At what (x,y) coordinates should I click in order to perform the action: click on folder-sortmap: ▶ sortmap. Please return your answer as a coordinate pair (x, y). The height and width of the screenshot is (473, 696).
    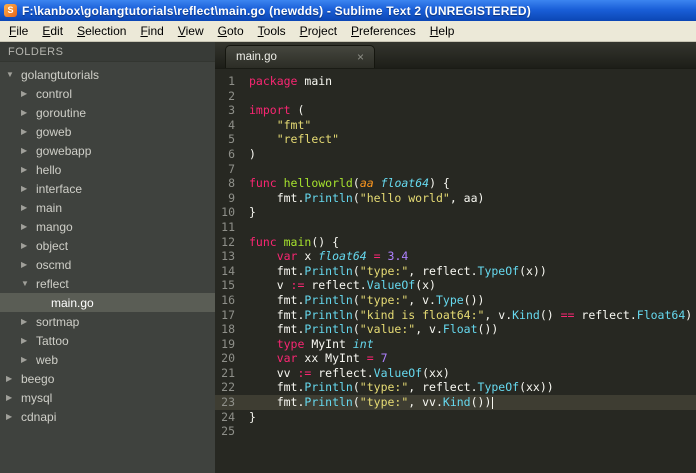
    Looking at the image, I should click on (107, 321).